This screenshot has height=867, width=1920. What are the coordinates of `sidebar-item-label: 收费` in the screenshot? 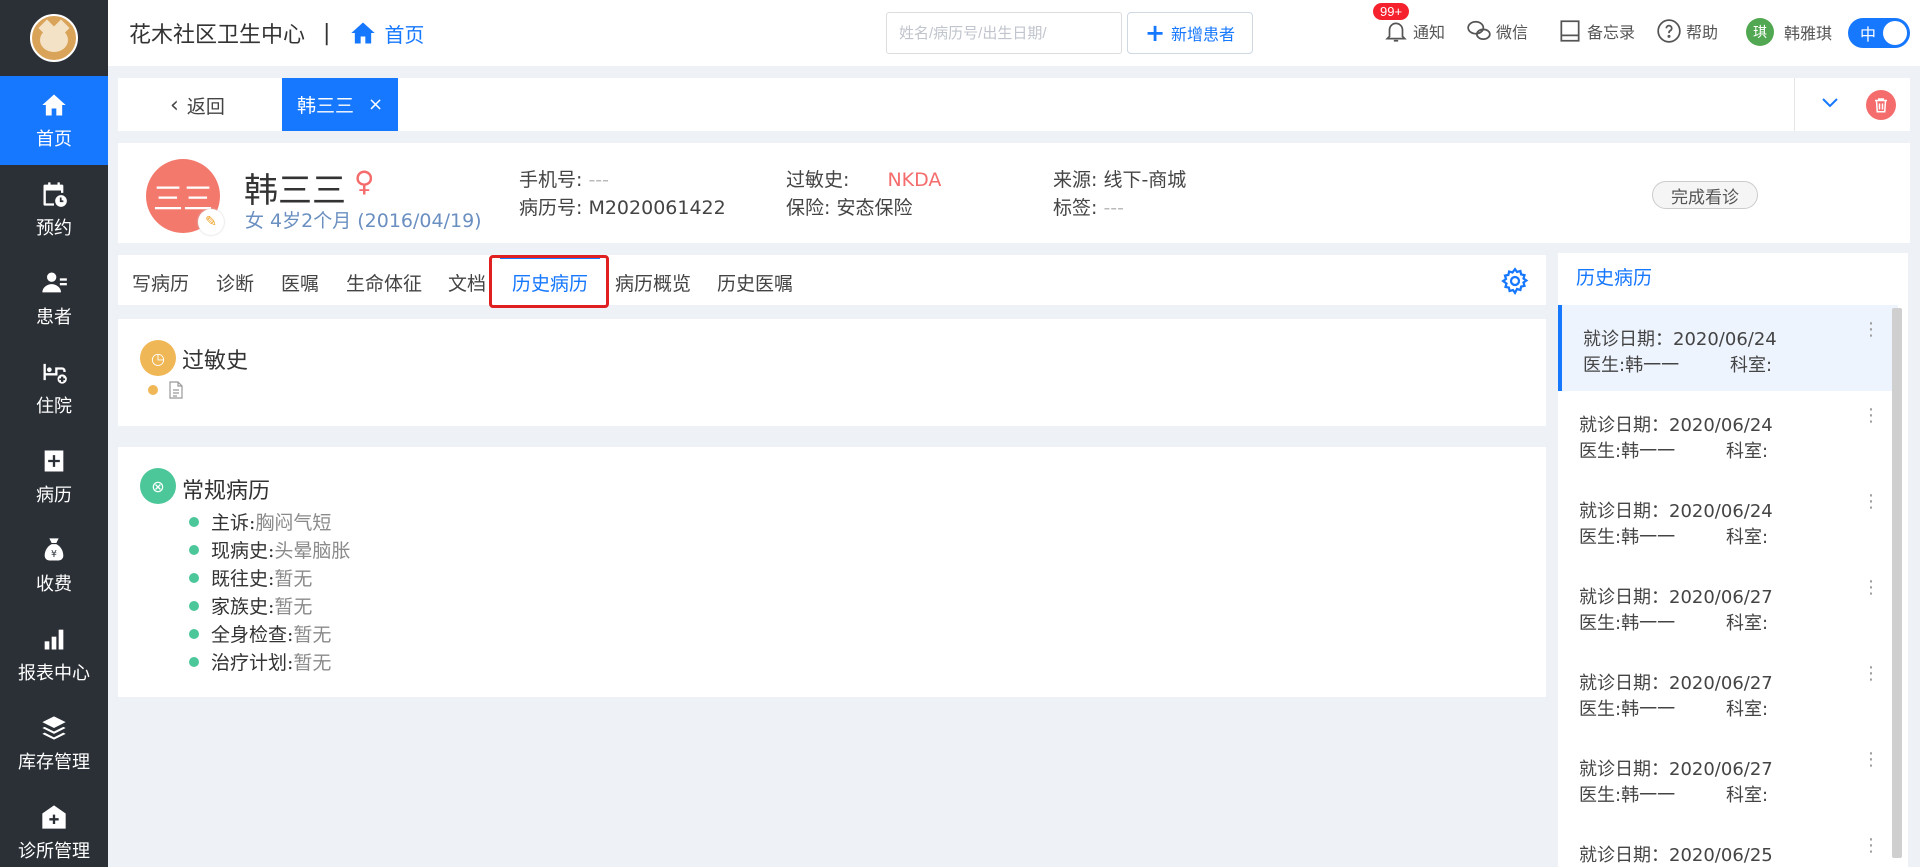 It's located at (54, 584).